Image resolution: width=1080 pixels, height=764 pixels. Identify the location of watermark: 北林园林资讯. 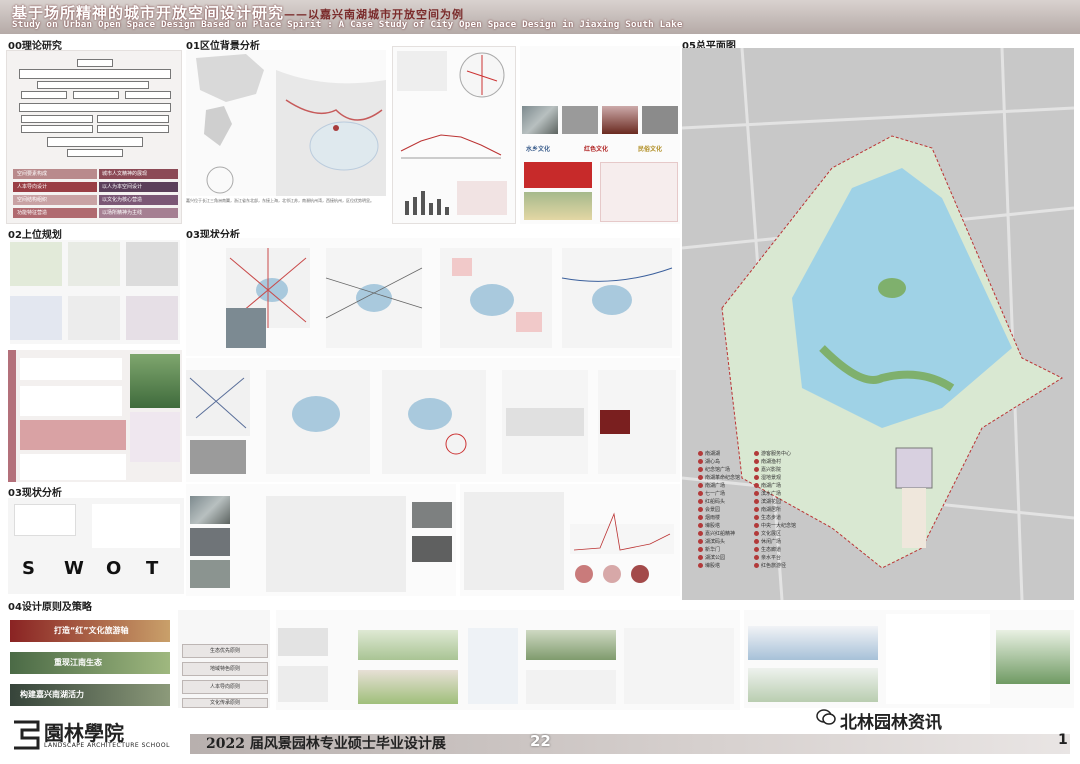
(891, 723).